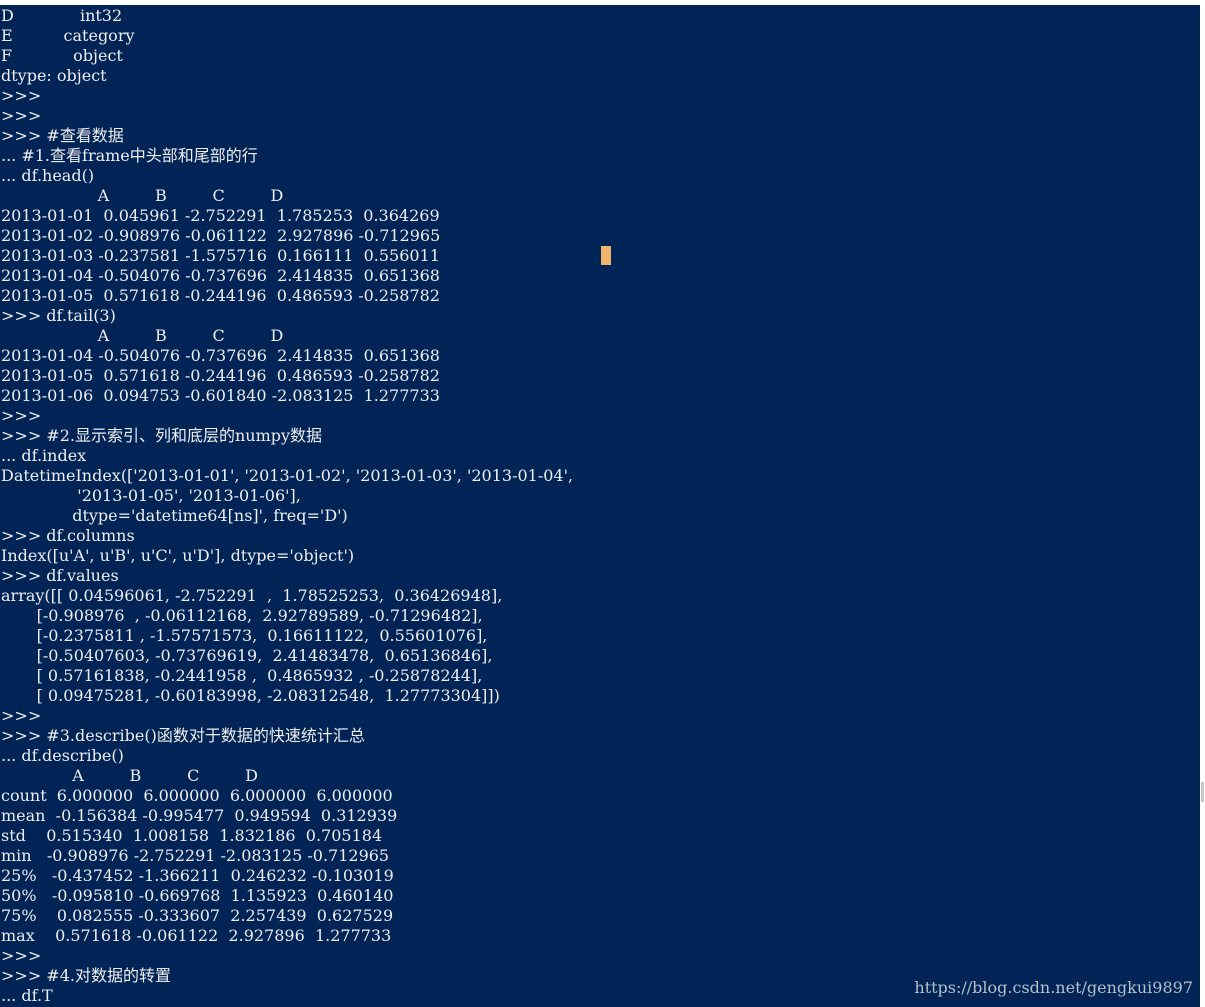 The width and height of the screenshot is (1205, 1007). Describe the element at coordinates (151, 495) in the screenshot. I see `console-output-line: '2013-01-05', '2013-01-06'],` at that location.